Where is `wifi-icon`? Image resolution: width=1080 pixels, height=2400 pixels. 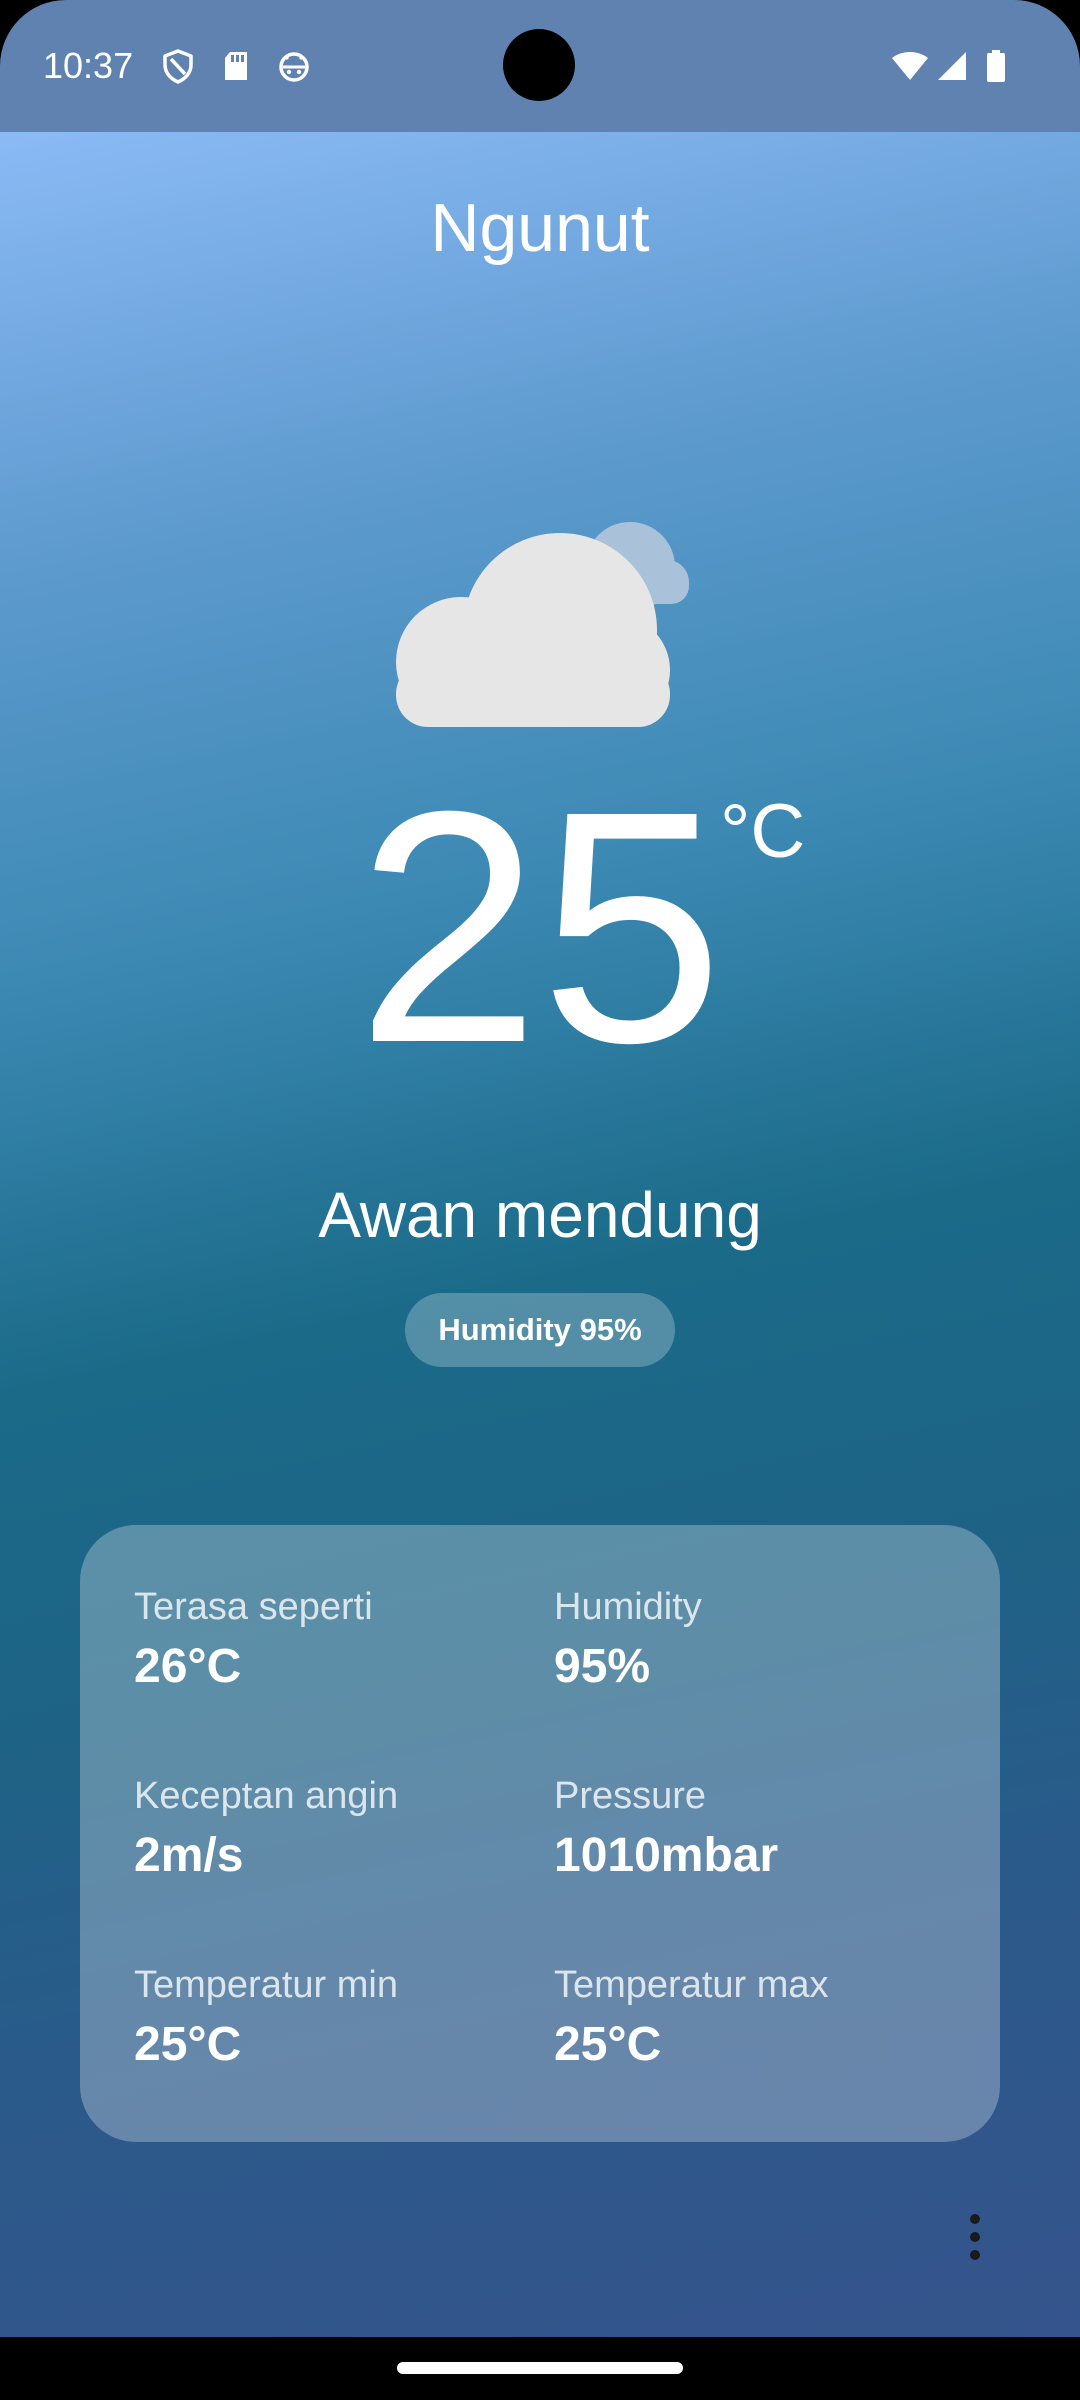
wifi-icon is located at coordinates (910, 66).